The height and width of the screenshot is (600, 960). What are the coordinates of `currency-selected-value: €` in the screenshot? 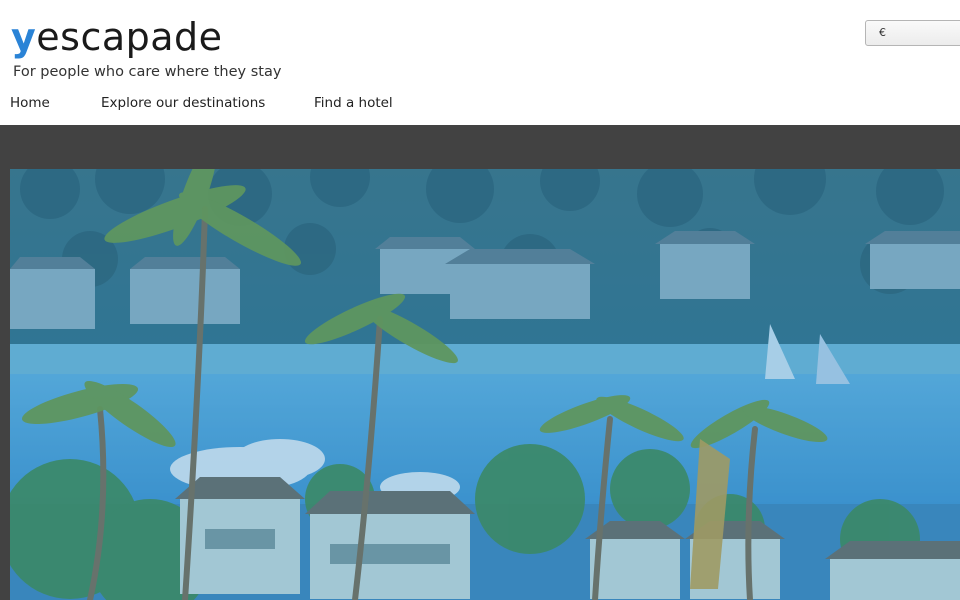 It's located at (882, 32).